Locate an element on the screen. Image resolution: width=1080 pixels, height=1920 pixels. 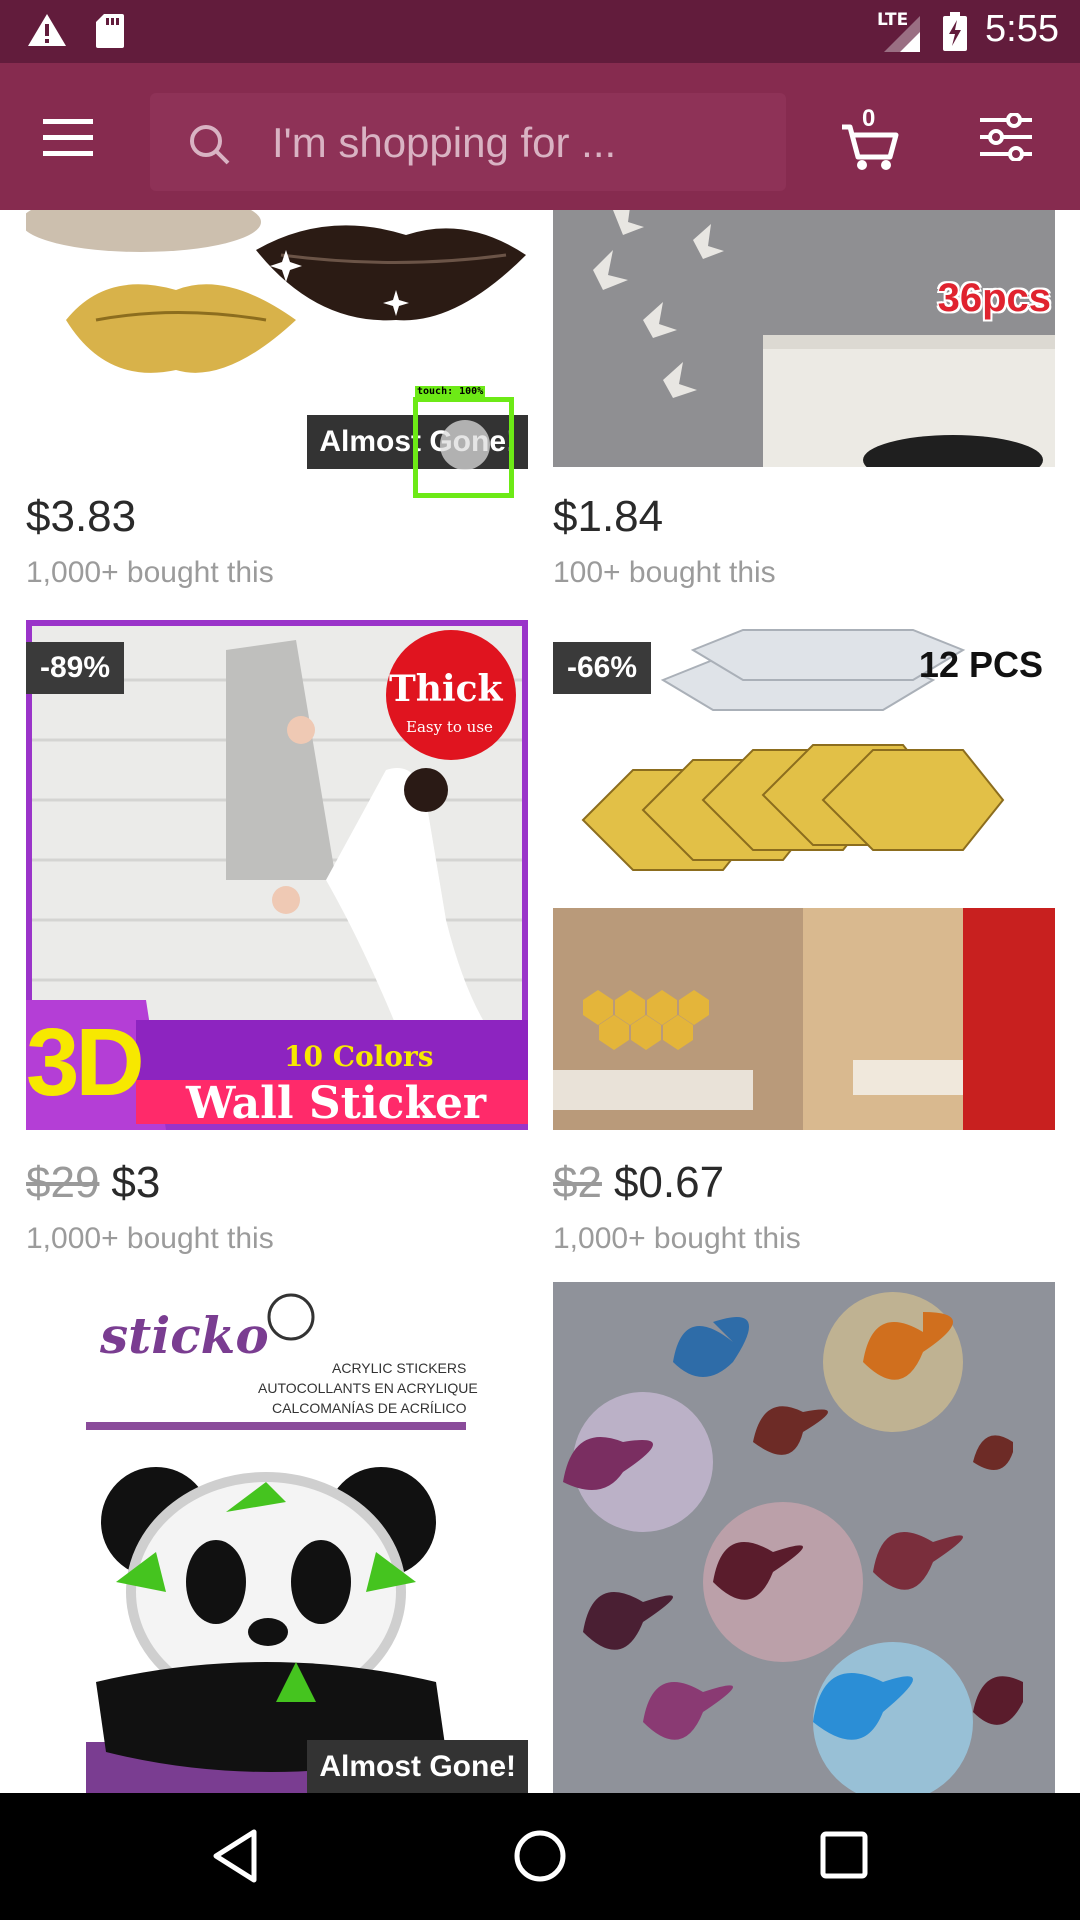
recent-square-icon is located at coordinates (844, 1855).